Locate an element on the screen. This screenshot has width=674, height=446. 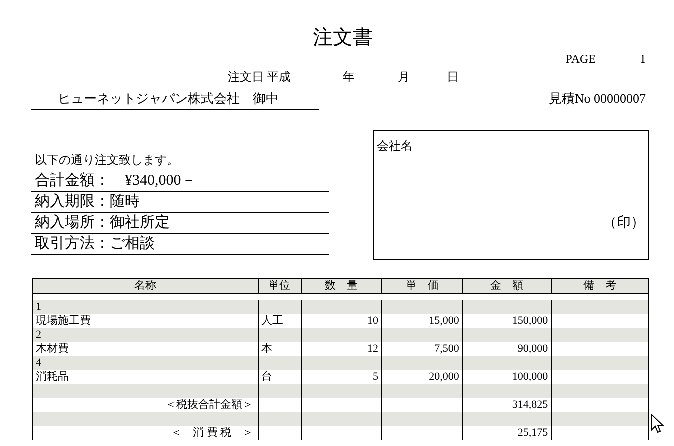
company-label: 会社名 is located at coordinates (395, 146).